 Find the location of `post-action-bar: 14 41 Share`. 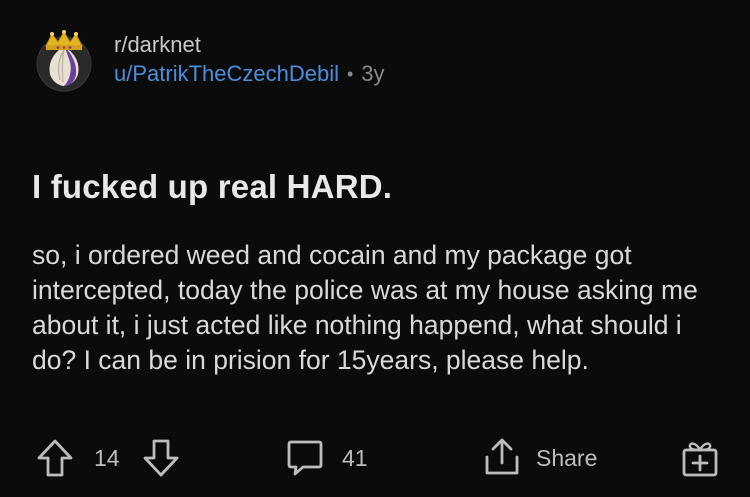

post-action-bar: 14 41 Share is located at coordinates (381, 458).